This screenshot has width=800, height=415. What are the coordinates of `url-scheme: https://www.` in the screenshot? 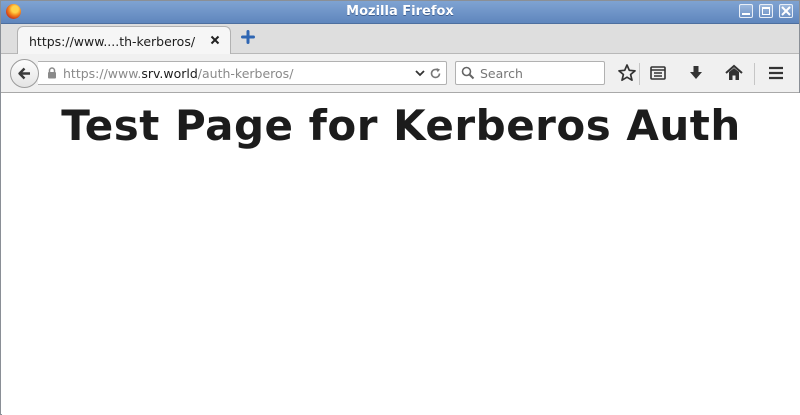 It's located at (102, 73).